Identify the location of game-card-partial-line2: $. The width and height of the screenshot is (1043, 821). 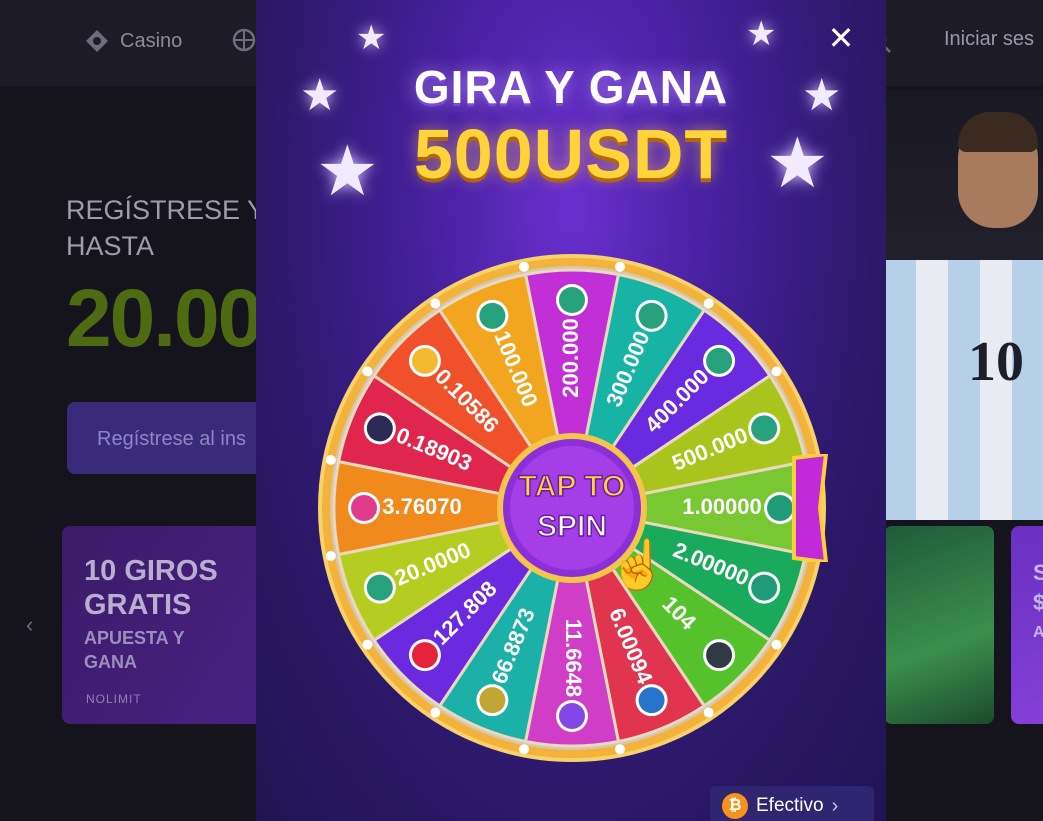
(1038, 602).